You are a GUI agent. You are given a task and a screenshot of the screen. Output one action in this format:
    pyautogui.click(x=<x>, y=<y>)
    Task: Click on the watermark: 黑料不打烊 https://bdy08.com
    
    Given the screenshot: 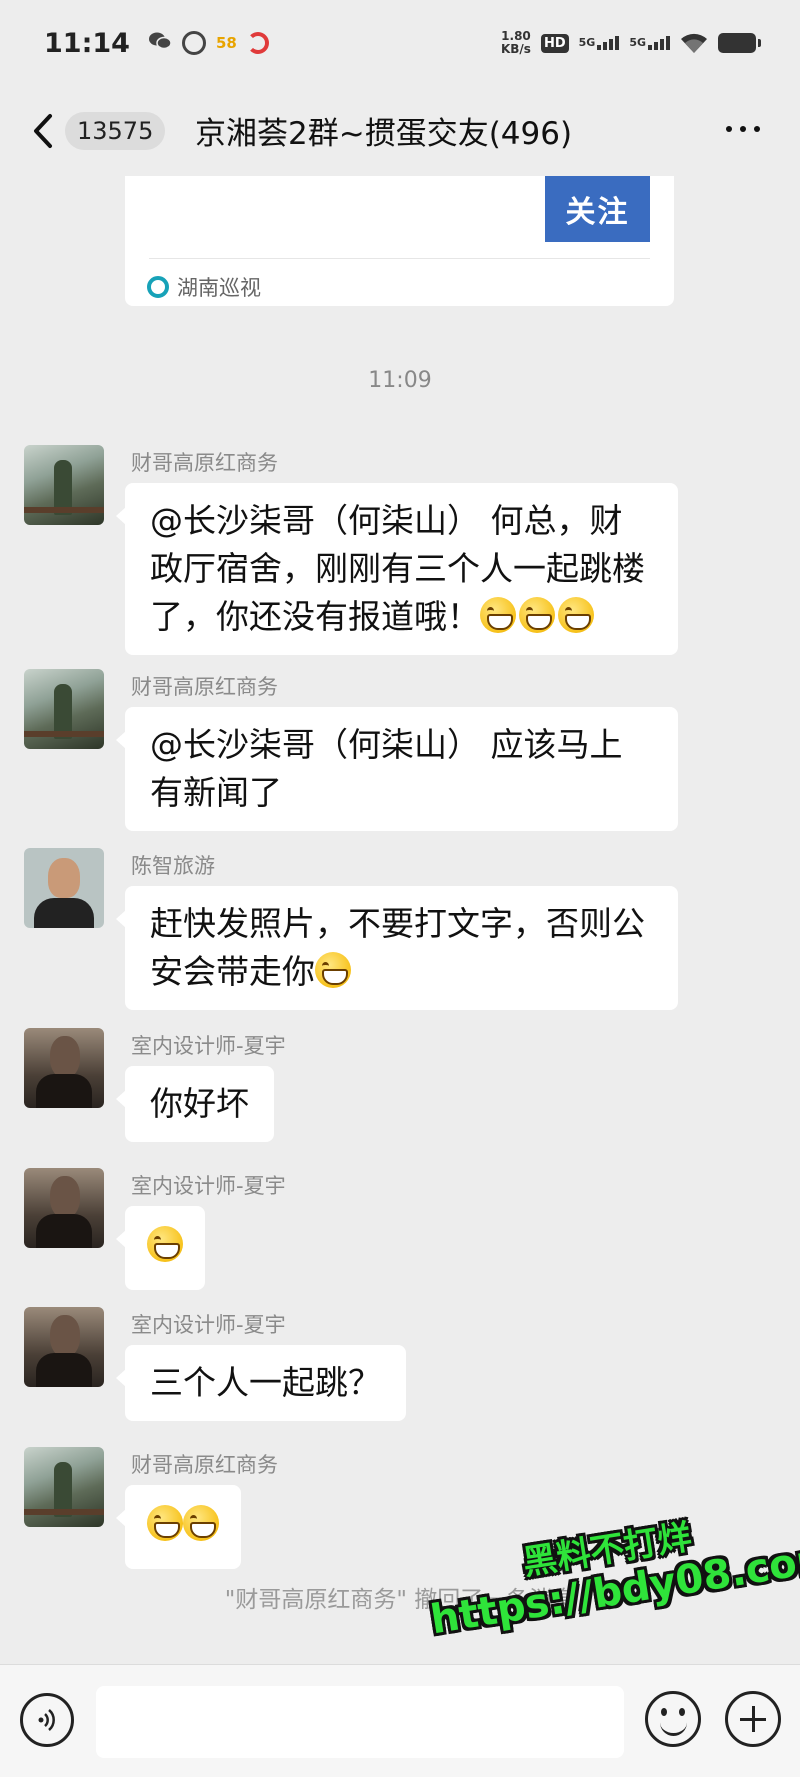 What is the action you would take?
    pyautogui.click(x=613, y=1565)
    